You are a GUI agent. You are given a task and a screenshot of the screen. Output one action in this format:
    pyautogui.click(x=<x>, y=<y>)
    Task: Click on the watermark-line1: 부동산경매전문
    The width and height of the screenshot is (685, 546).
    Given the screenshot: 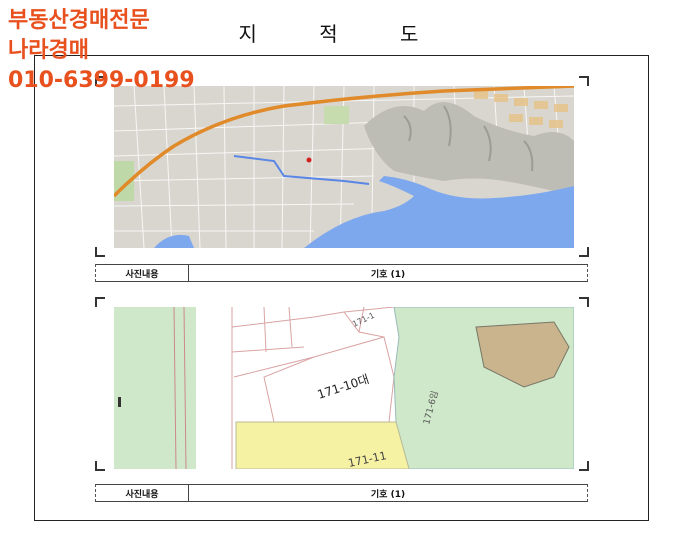 What is the action you would take?
    pyautogui.click(x=79, y=20)
    